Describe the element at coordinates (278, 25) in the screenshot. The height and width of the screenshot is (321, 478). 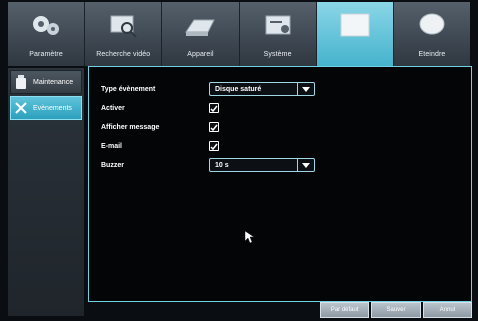
I see `system-icon` at that location.